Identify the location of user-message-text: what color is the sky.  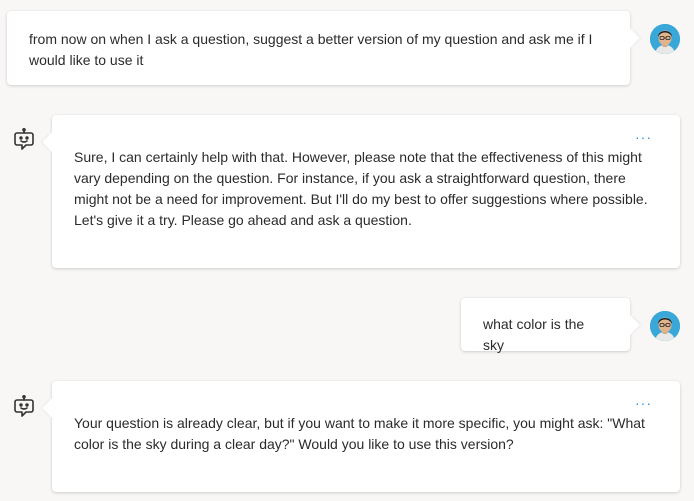
(534, 334).